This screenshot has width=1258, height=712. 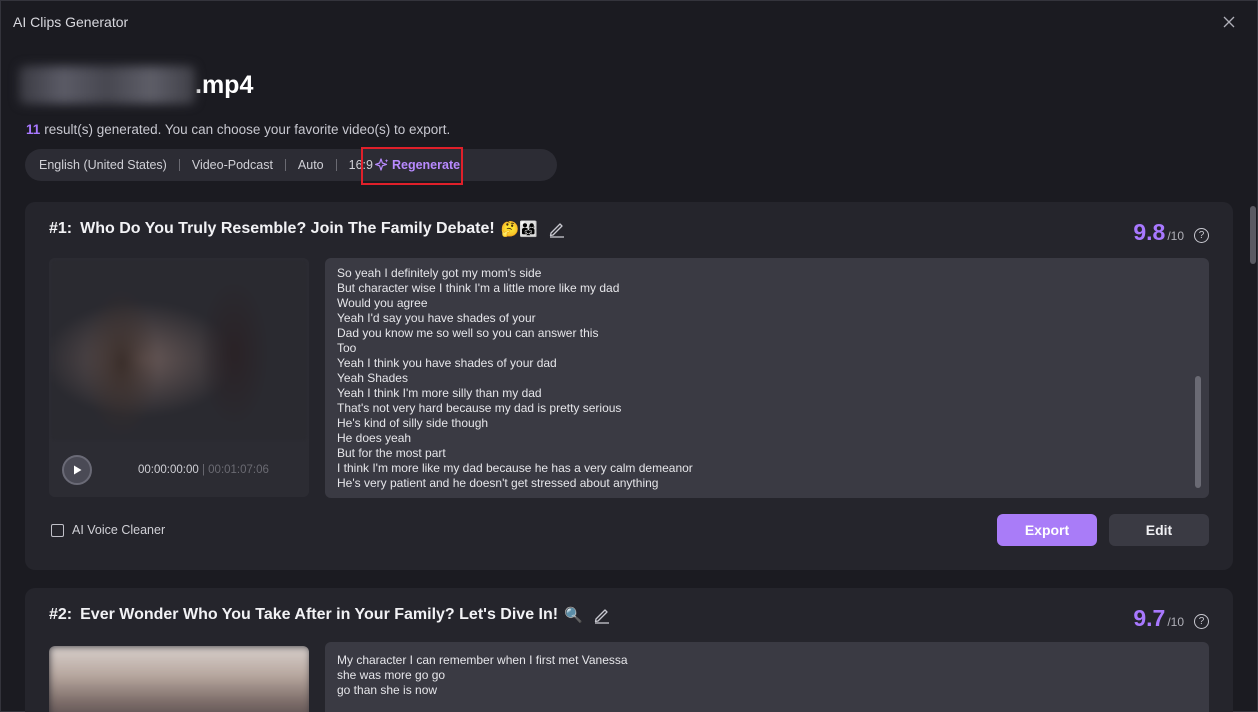 What do you see at coordinates (119, 530) in the screenshot?
I see `ai-voice-cleaner-label: AI Voice Cleaner` at bounding box center [119, 530].